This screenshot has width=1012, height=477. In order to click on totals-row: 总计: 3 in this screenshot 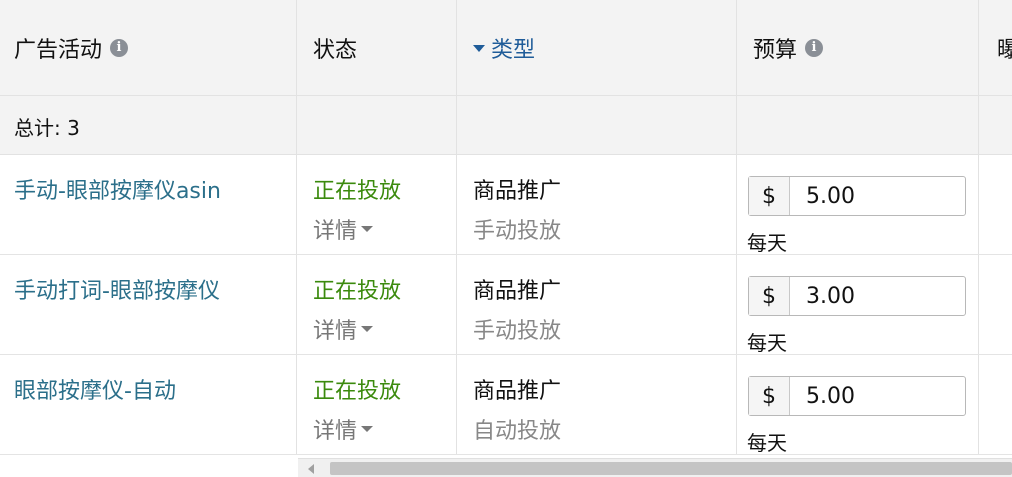, I will do `click(506, 125)`.